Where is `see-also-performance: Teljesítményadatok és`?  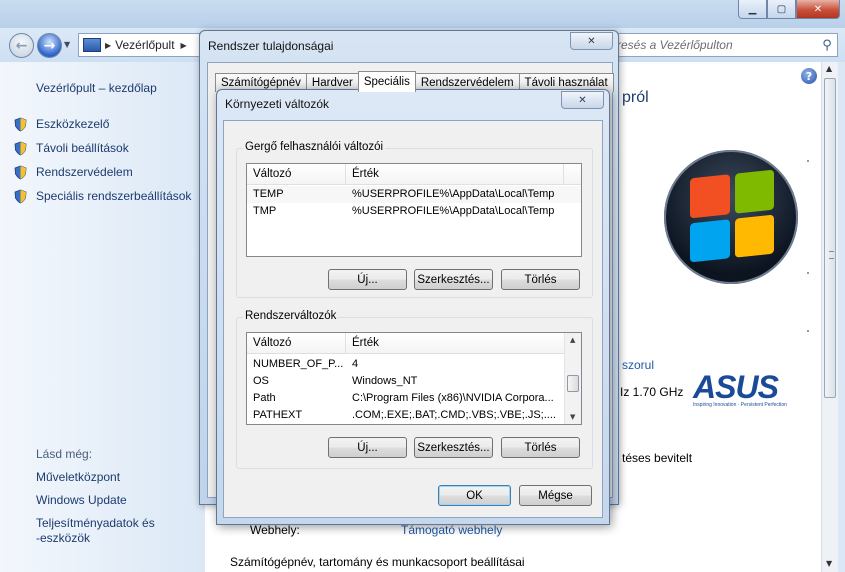
see-also-performance: Teljesítményadatok és is located at coordinates (95, 523).